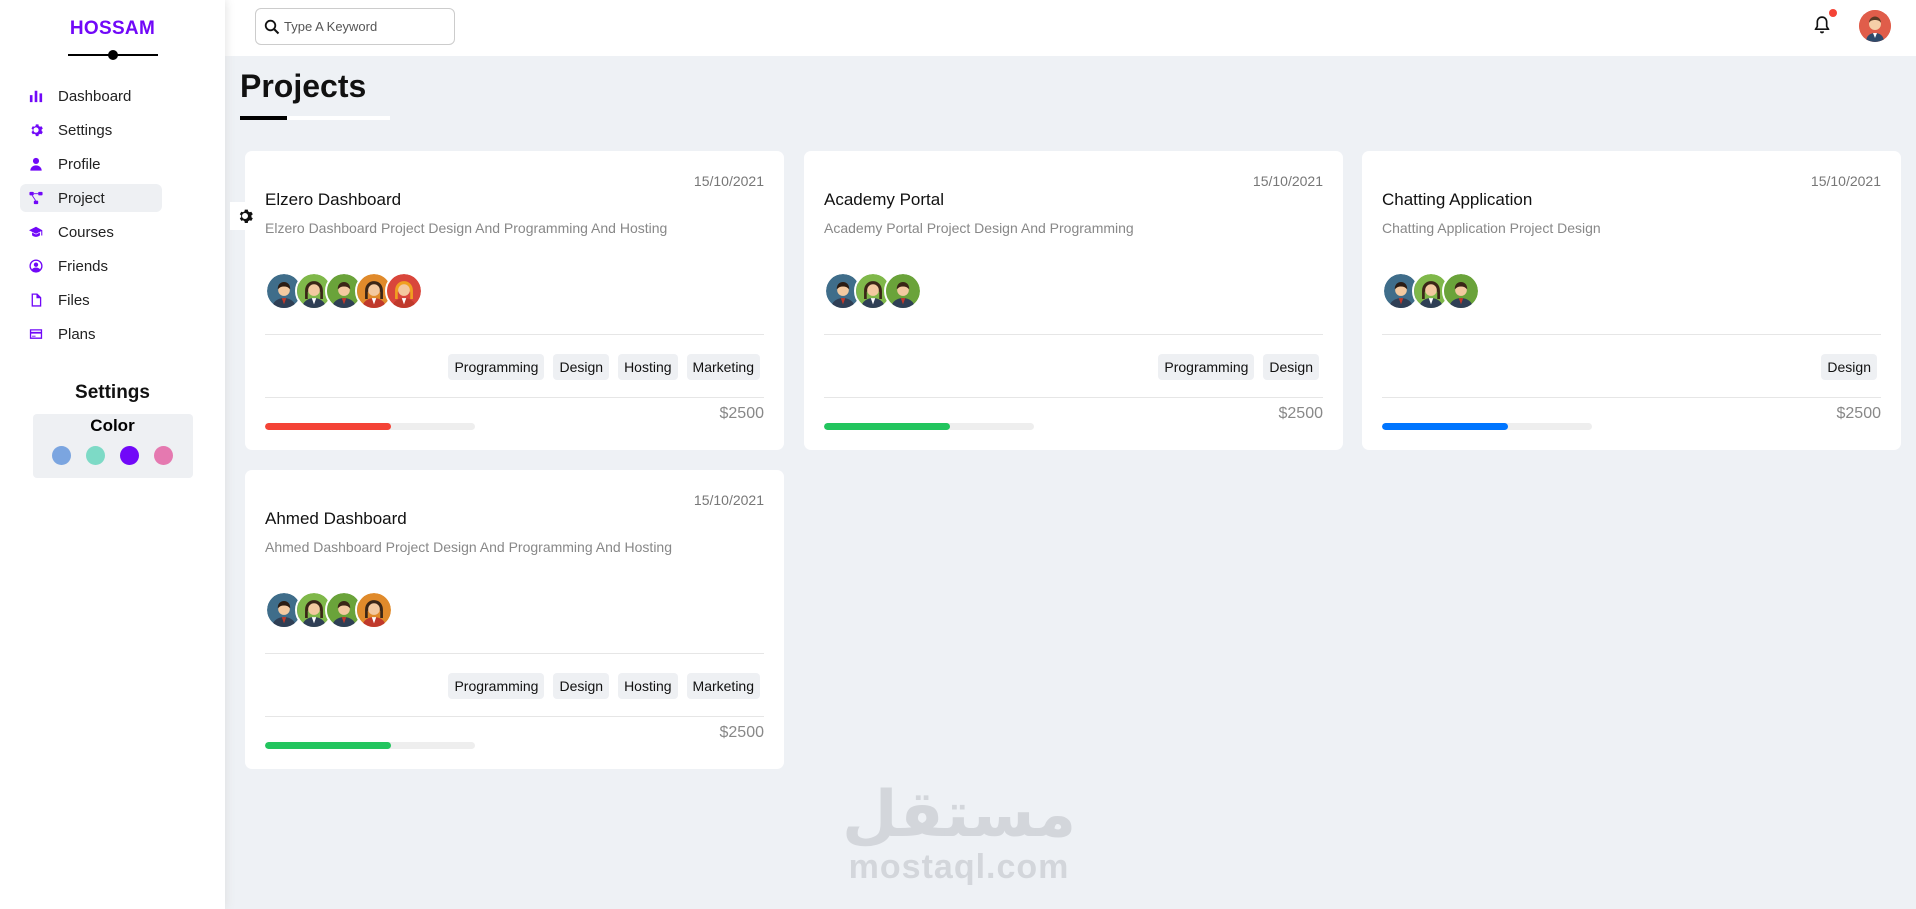 The image size is (1916, 909). Describe the element at coordinates (85, 130) in the screenshot. I see `sidebar-item-label: Settings` at that location.